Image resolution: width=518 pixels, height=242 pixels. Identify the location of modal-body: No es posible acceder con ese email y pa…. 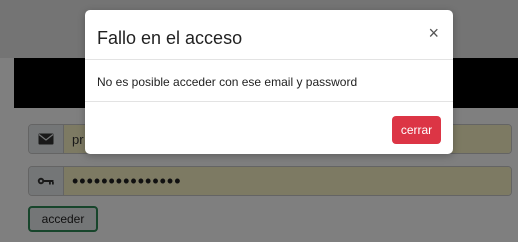
(269, 81).